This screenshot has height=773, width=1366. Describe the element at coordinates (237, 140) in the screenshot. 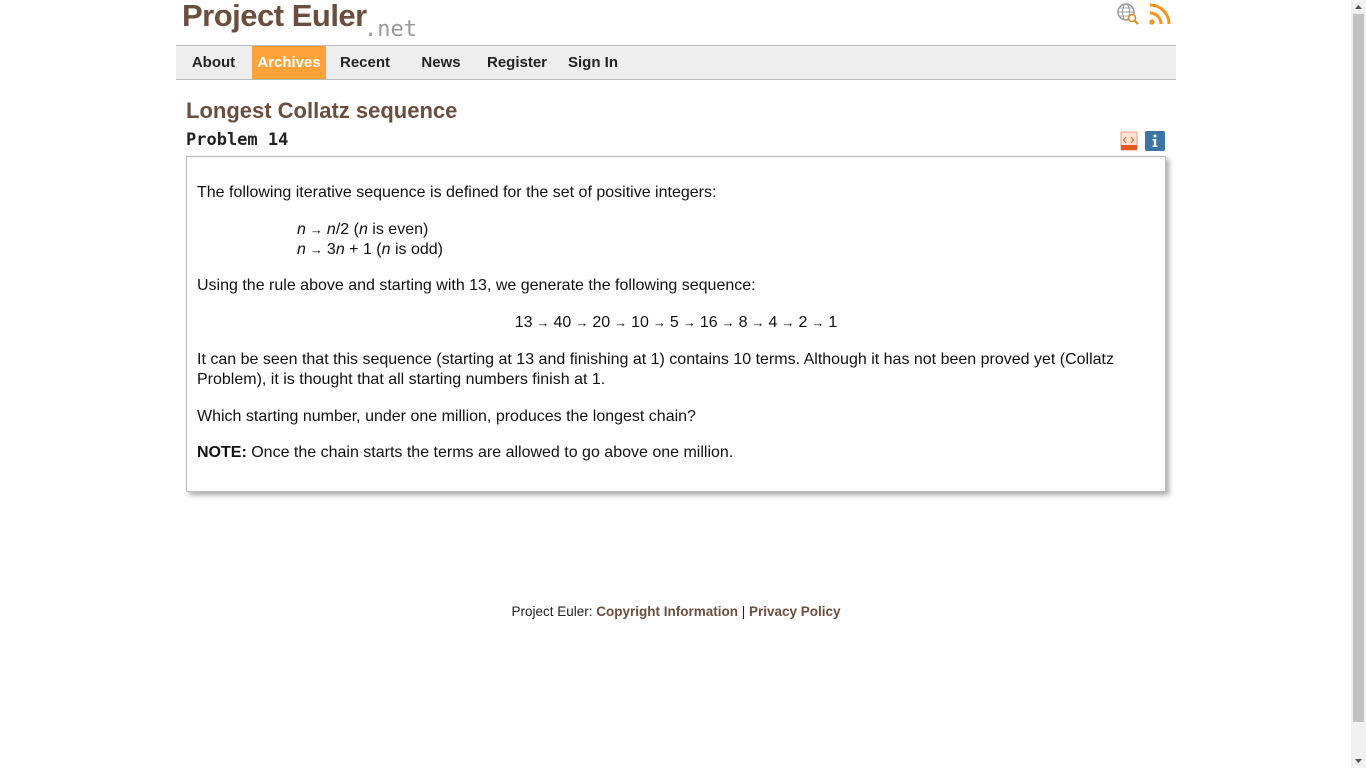

I see `problem-number: Problem 14` at that location.